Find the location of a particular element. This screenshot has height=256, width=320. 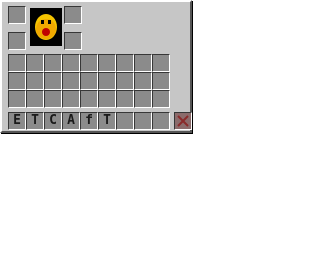

hotbar-slot: f is located at coordinates (89, 121).